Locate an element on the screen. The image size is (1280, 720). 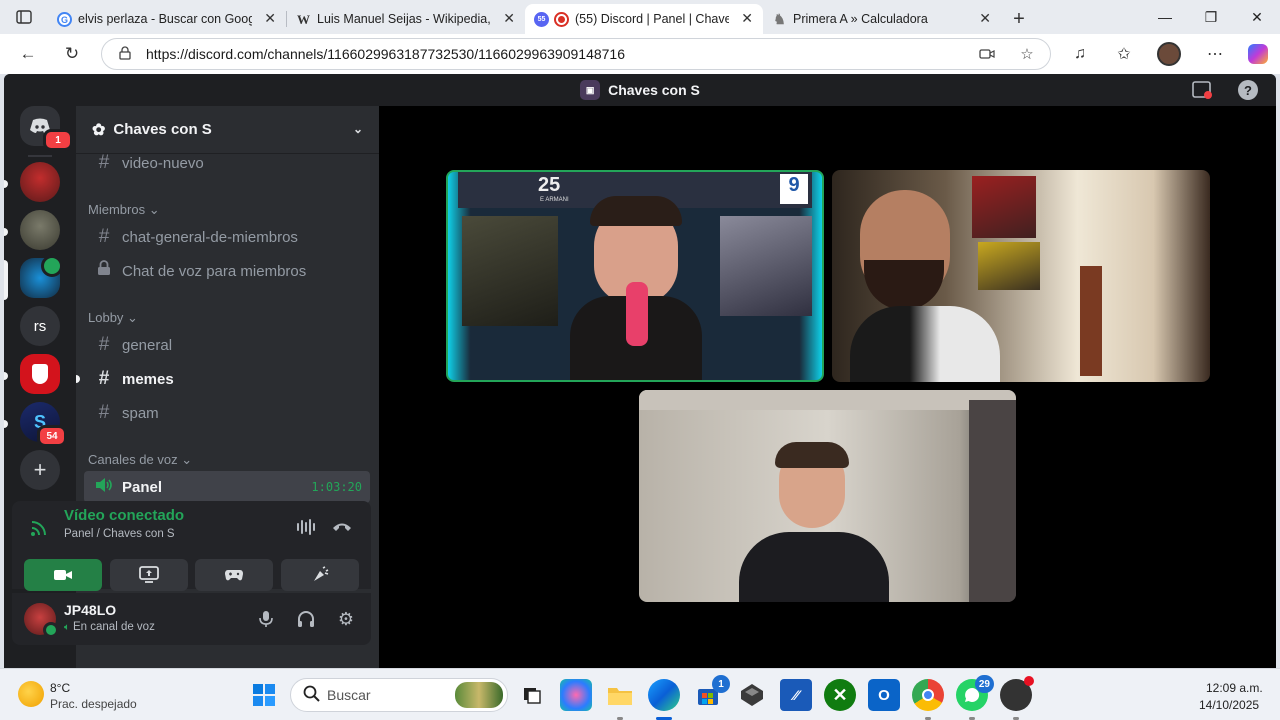
noise-suppression-icon is located at coordinates (306, 529).